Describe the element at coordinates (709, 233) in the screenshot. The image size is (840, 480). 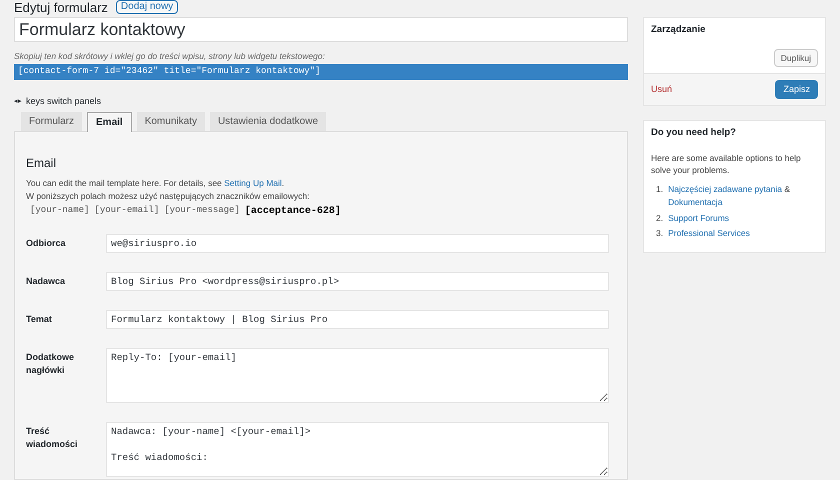
I see `help-link: Professional Services` at that location.